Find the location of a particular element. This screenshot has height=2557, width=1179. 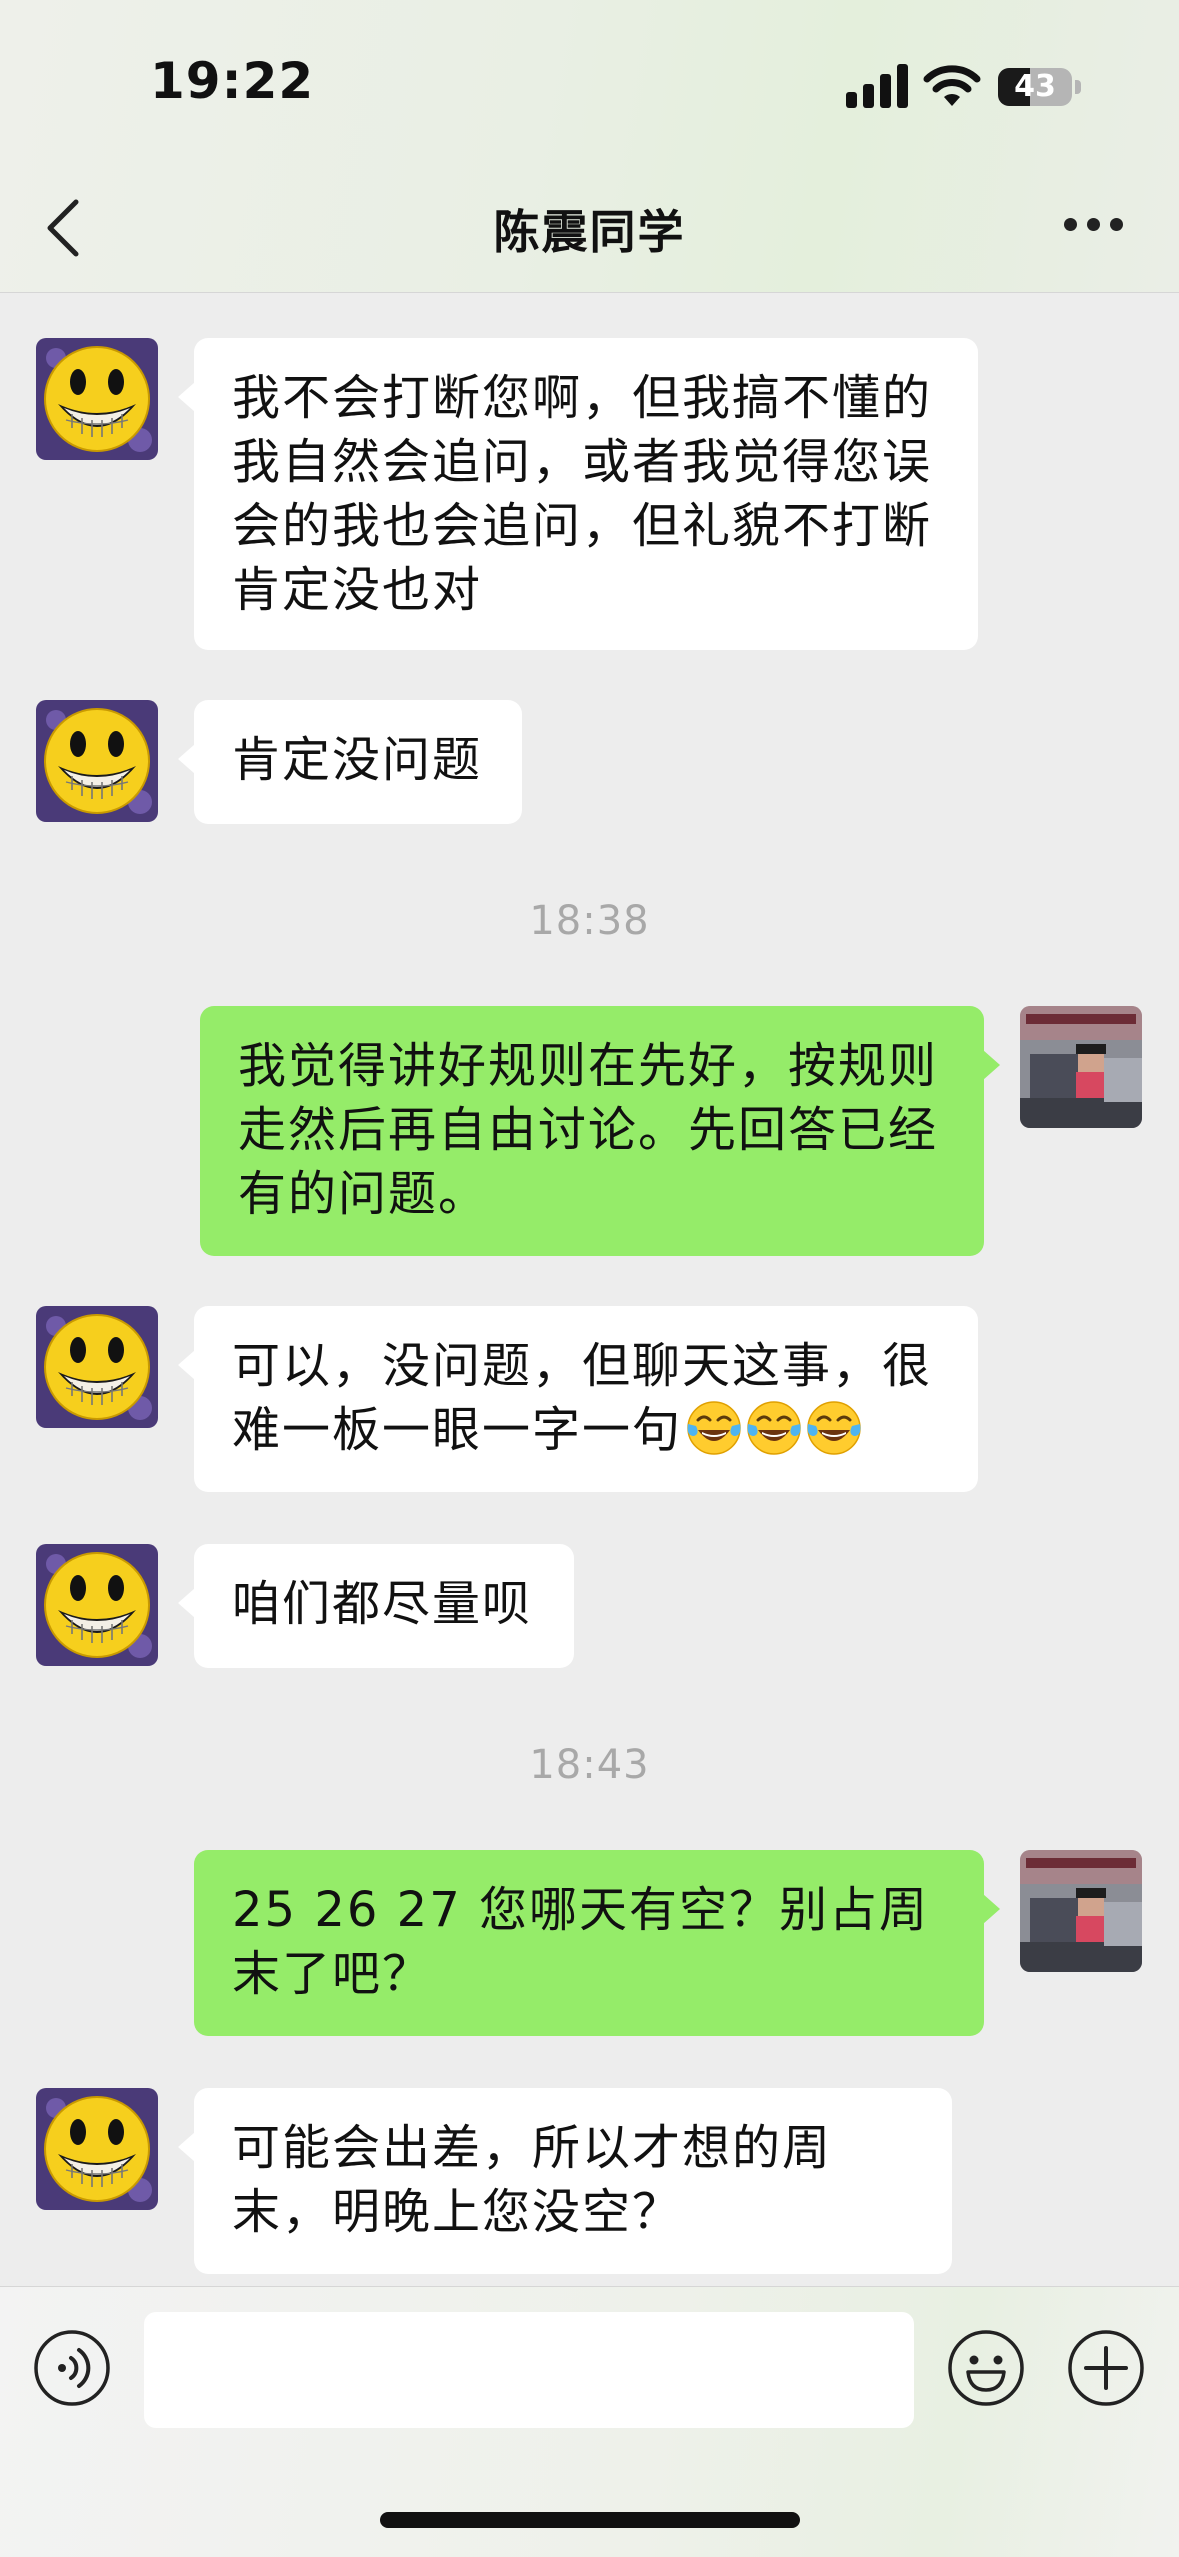

outgoing-message: 25 26 27 您哪天有空？别占周末了吧？ is located at coordinates (597, 1943).